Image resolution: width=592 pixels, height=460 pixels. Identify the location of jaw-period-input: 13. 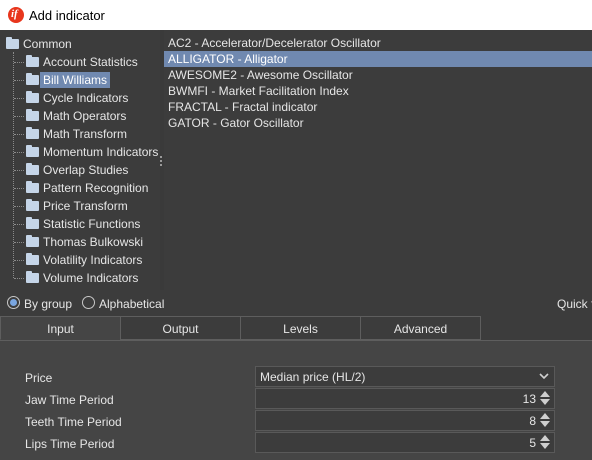
(405, 398).